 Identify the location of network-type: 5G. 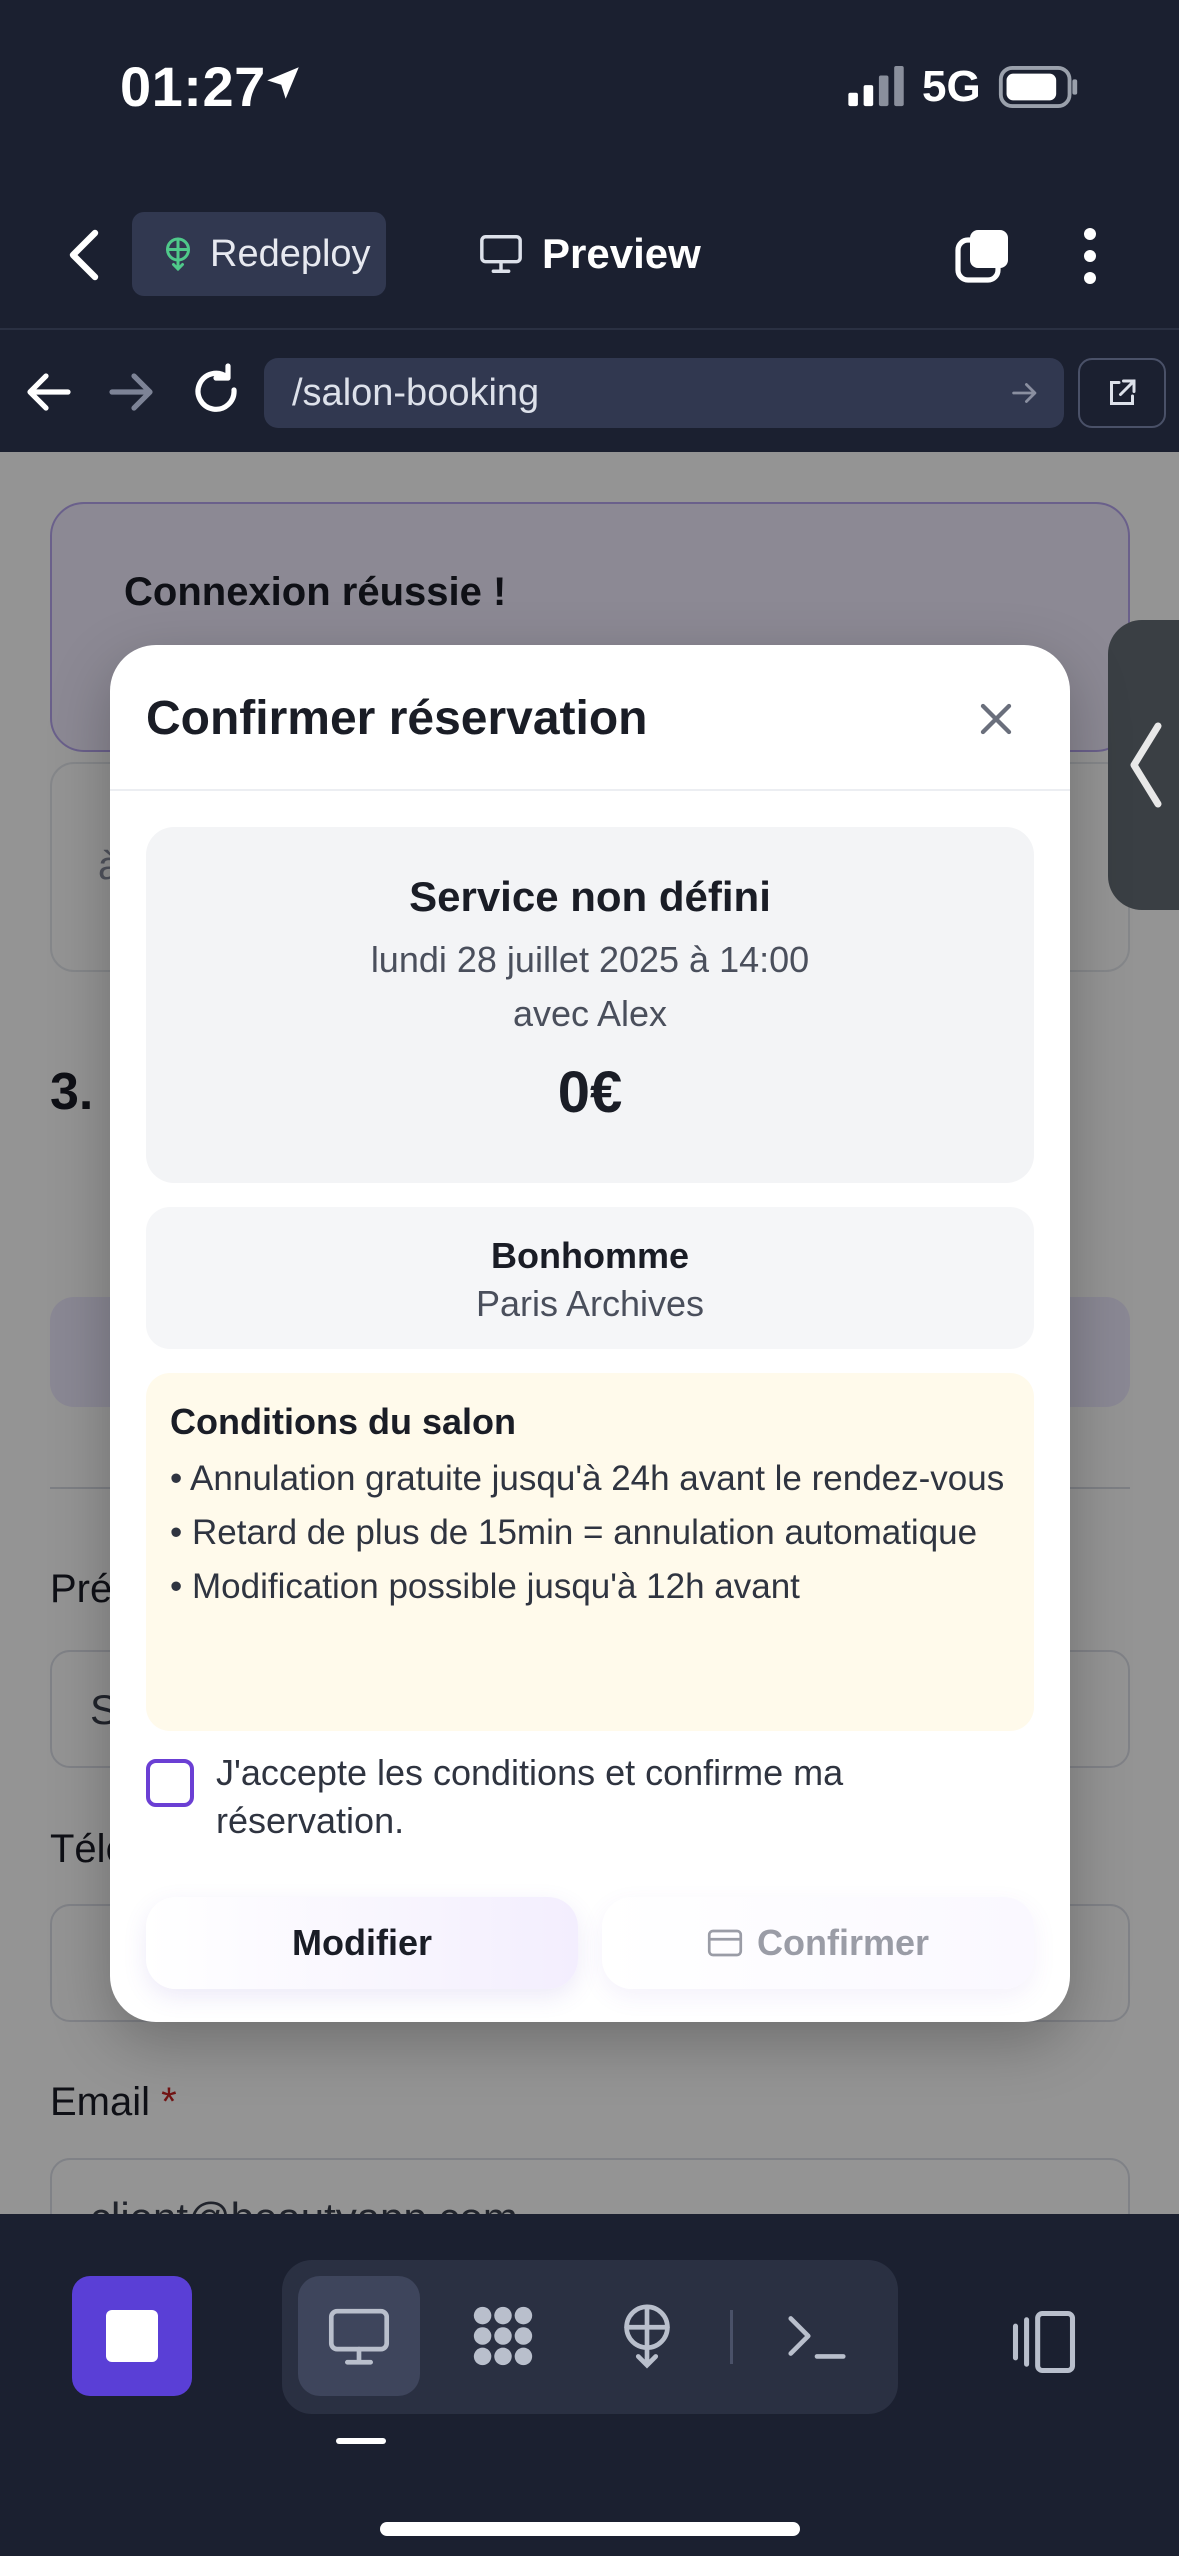
(951, 86).